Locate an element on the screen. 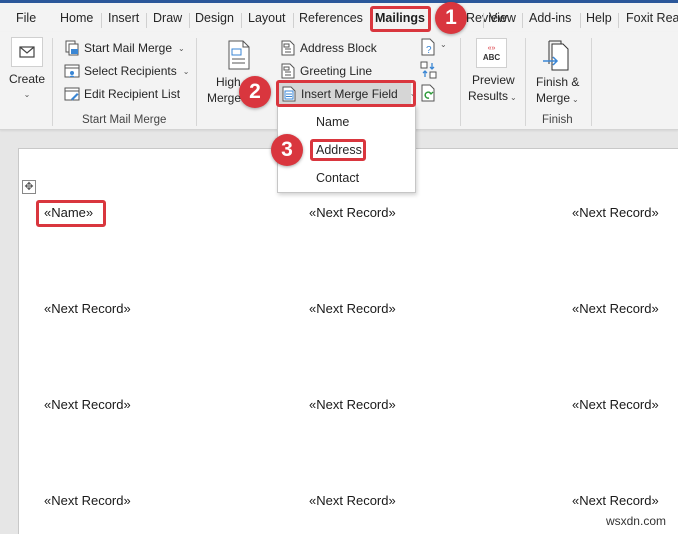 Image resolution: width=678 pixels, height=534 pixels. start-mail-merge-label: Start Mail Merge is located at coordinates (128, 48).